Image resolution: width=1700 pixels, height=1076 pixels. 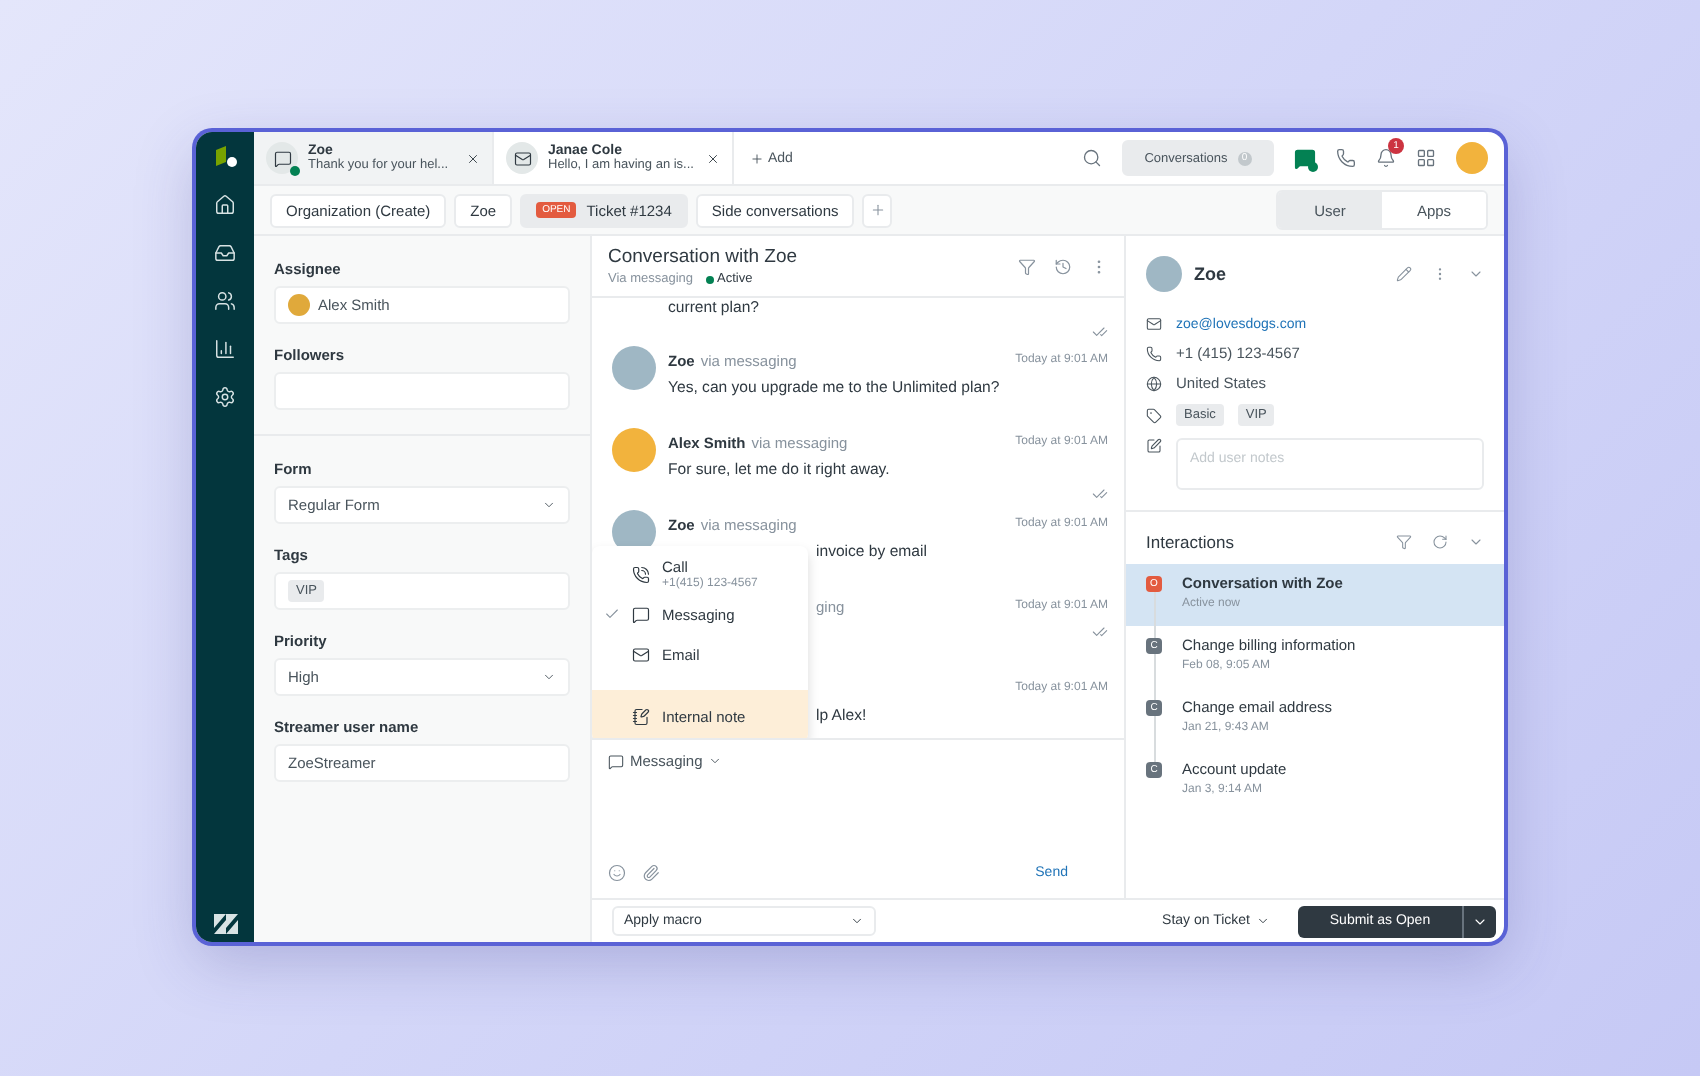 What do you see at coordinates (225, 349) in the screenshot?
I see `bar-chart-icon` at bounding box center [225, 349].